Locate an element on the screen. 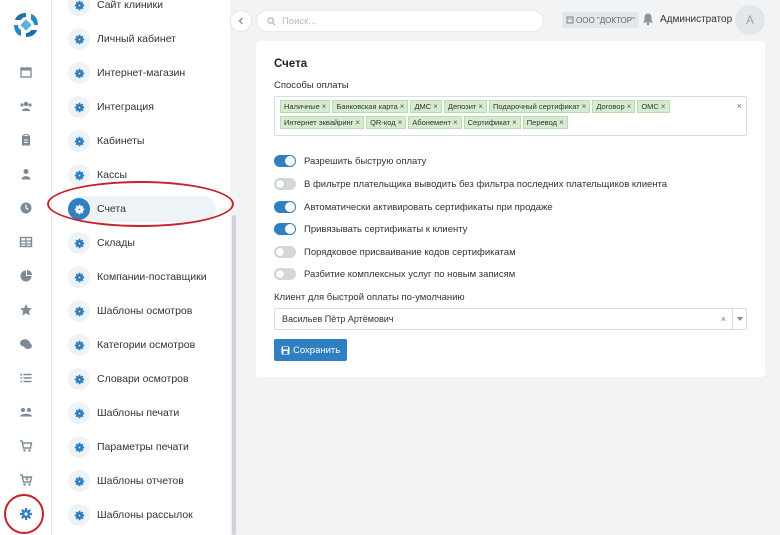 Image resolution: width=780 pixels, height=535 pixels. submenu-item-label: Интеграция is located at coordinates (125, 107).